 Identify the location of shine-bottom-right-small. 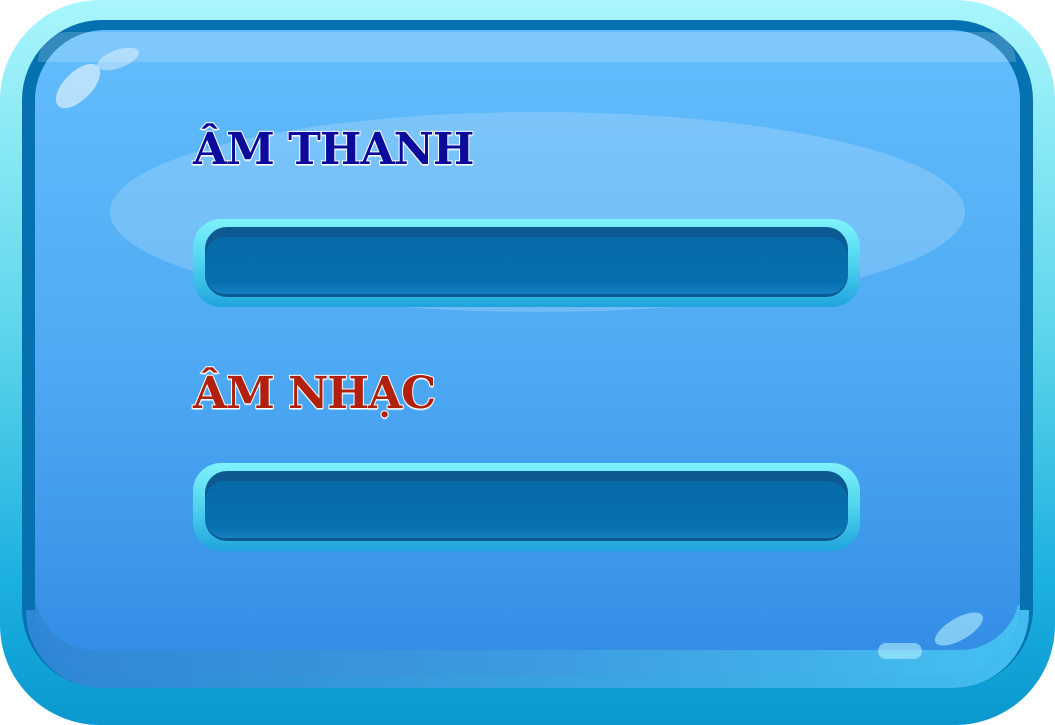
(900, 651).